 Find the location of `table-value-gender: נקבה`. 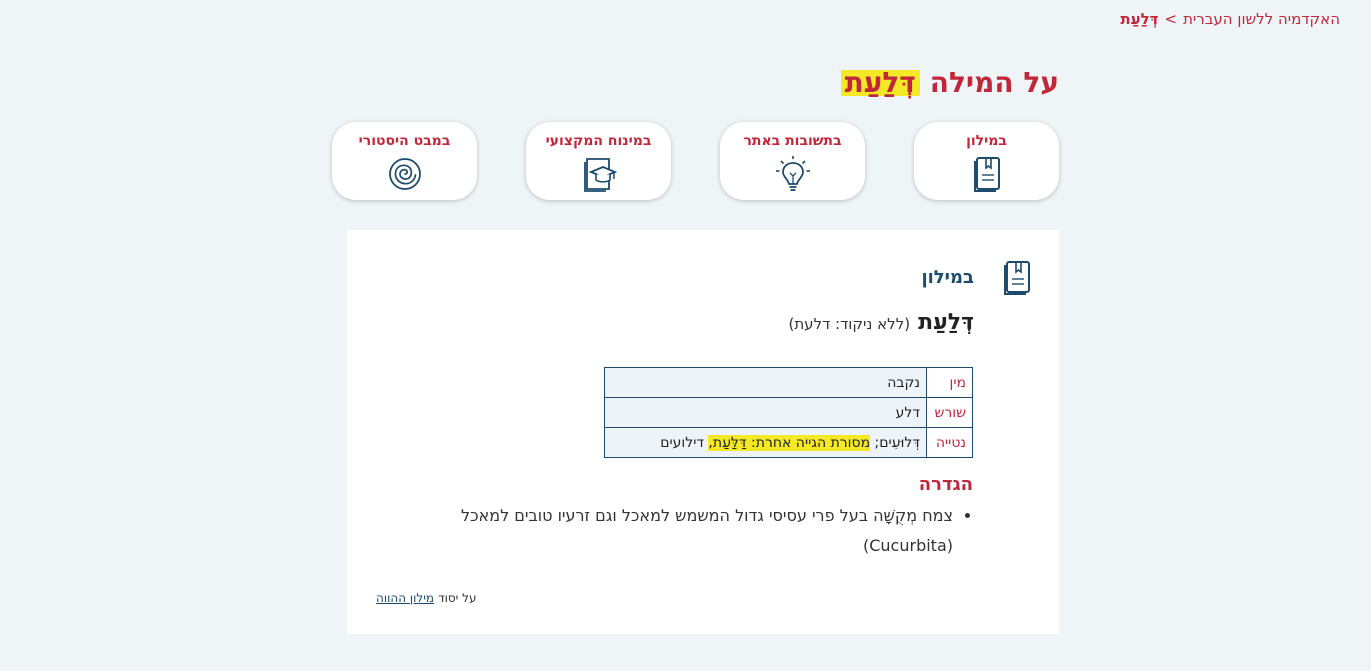

table-value-gender: נקבה is located at coordinates (765, 382).